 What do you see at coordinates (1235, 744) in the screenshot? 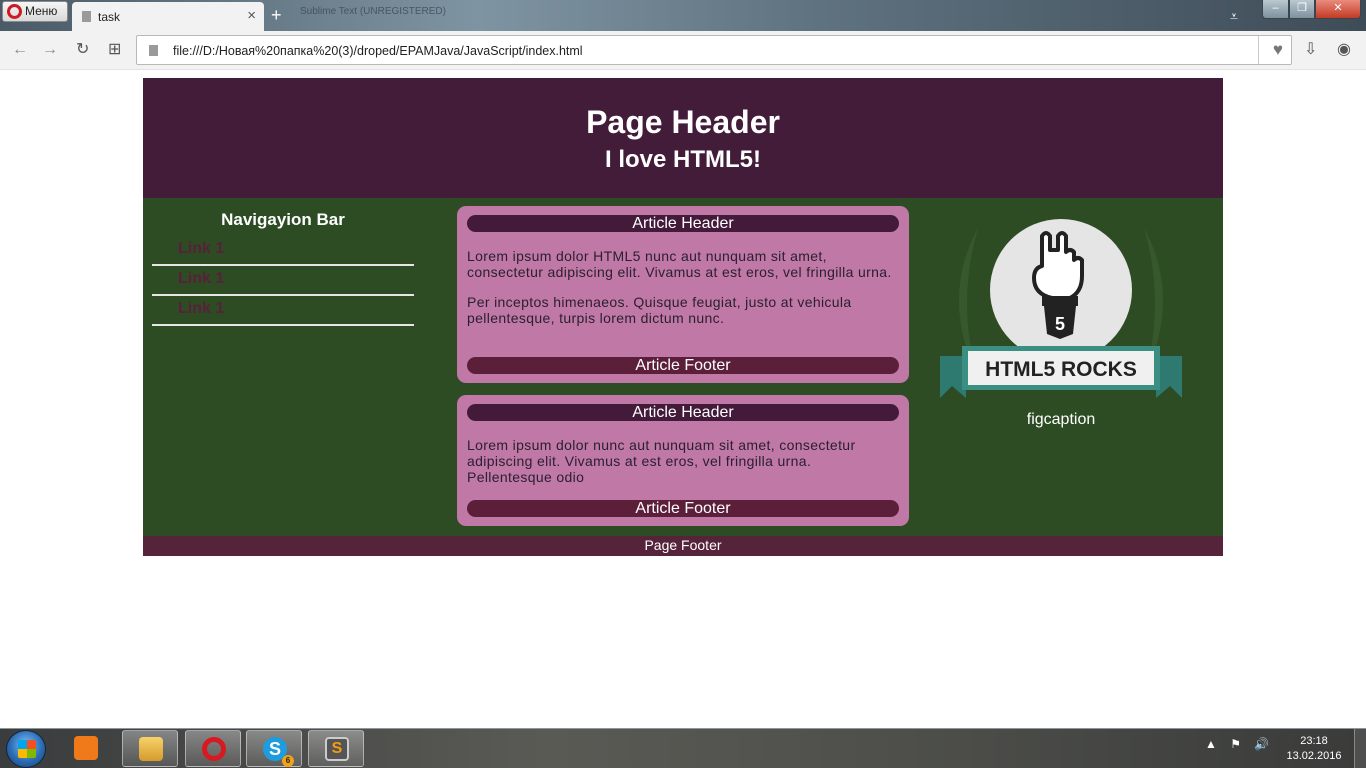
I see `action-center-flag-icon: ⚑` at bounding box center [1235, 744].